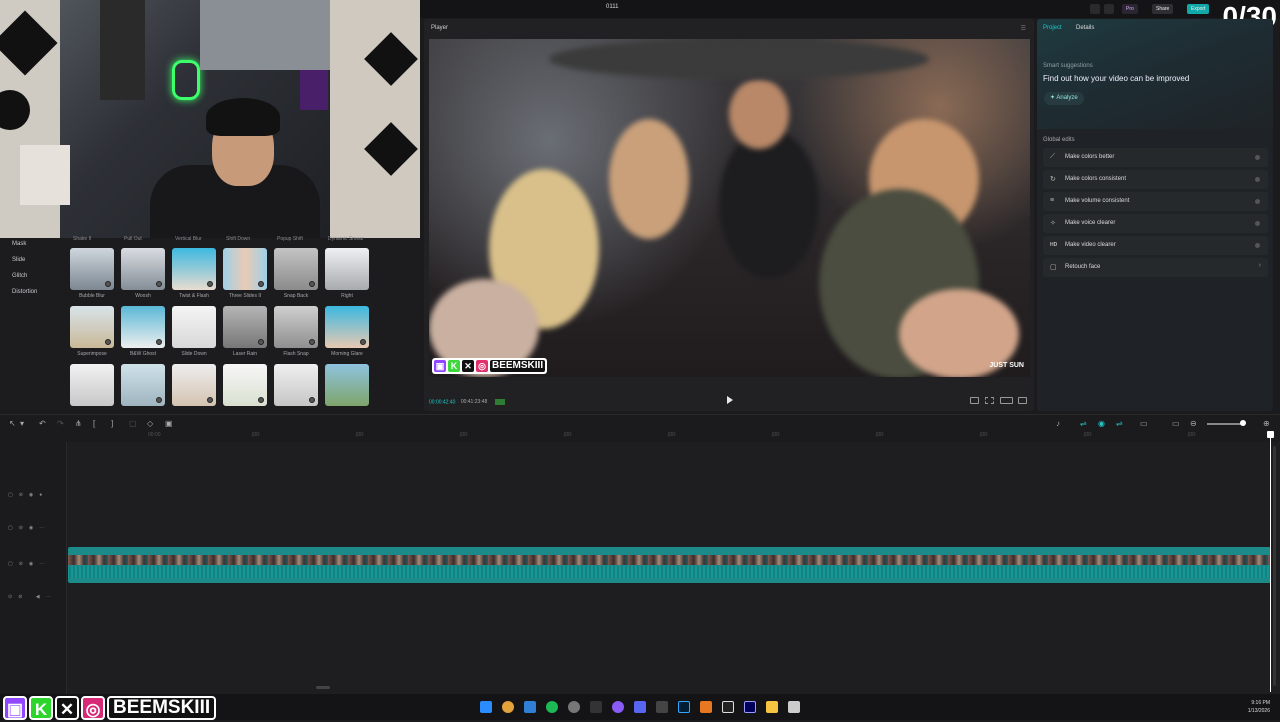  I want to click on aspect-ratio-icon, so click(974, 400).